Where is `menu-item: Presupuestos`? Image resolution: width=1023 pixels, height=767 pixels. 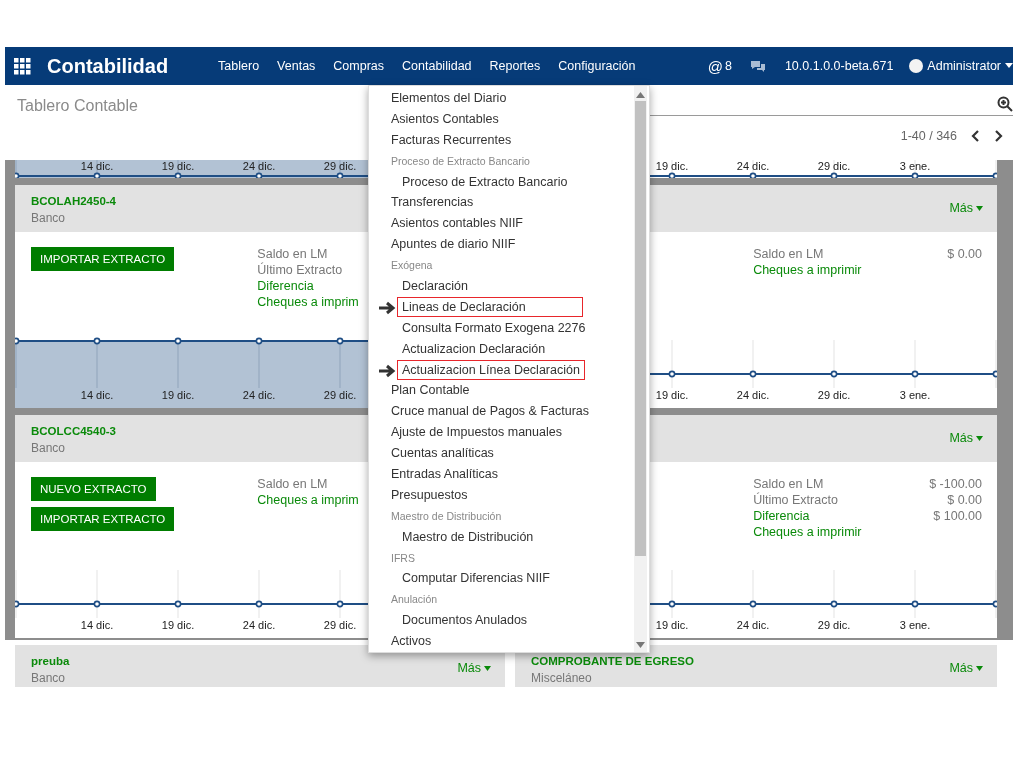 menu-item: Presupuestos is located at coordinates (429, 494).